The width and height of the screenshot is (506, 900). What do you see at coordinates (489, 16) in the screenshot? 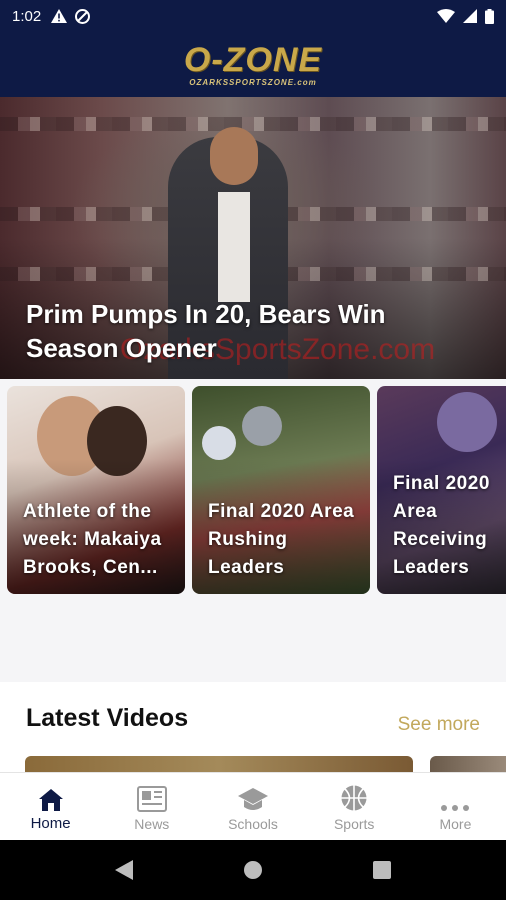
I see `battery-icon` at bounding box center [489, 16].